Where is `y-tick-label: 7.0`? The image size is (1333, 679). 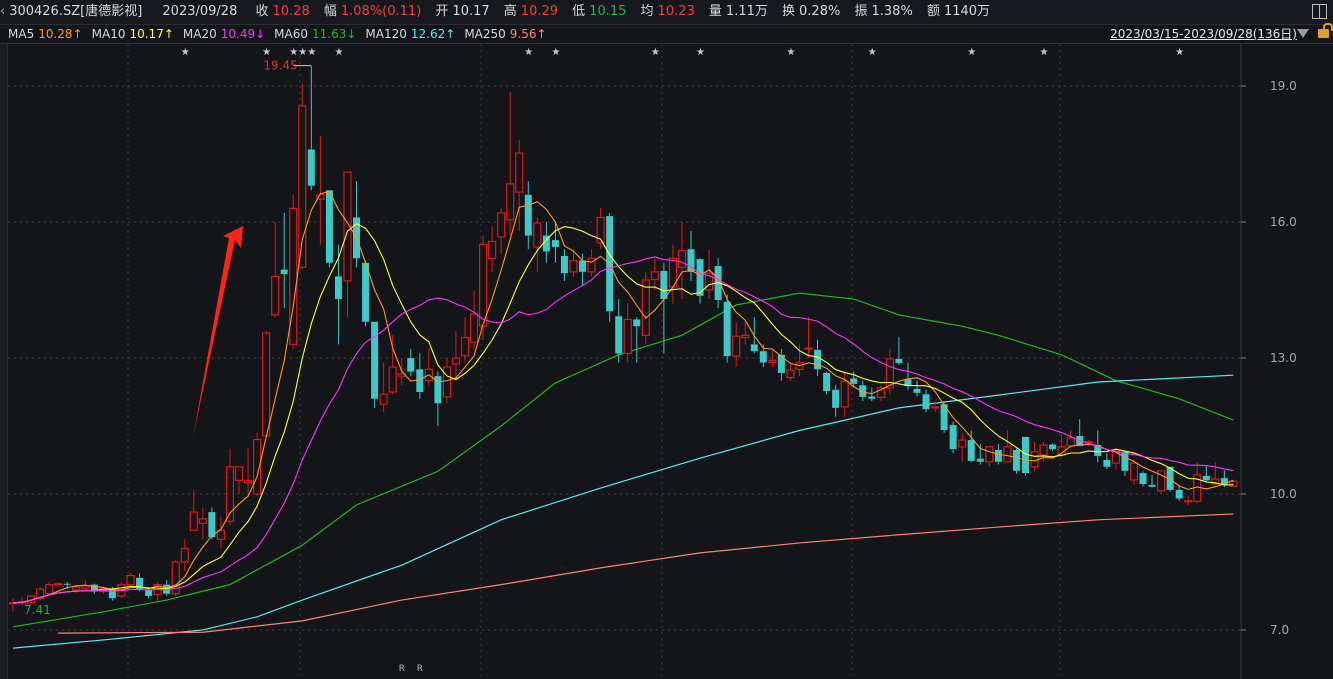 y-tick-label: 7.0 is located at coordinates (1279, 630).